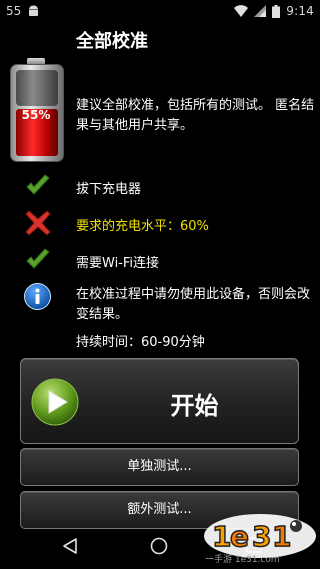 The height and width of the screenshot is (569, 320). What do you see at coordinates (14, 11) in the screenshot?
I see `notification-count: 55` at bounding box center [14, 11].